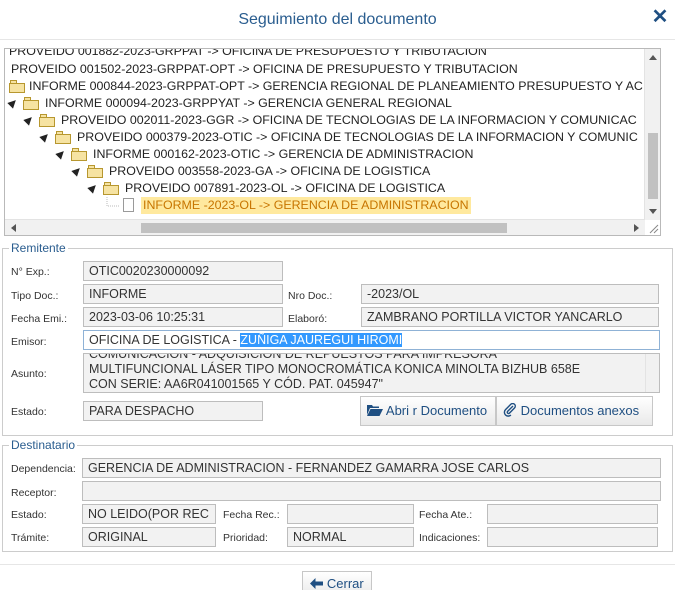 The width and height of the screenshot is (675, 590). Describe the element at coordinates (450, 538) in the screenshot. I see `indicaciones-label: Indicaciones:` at that location.